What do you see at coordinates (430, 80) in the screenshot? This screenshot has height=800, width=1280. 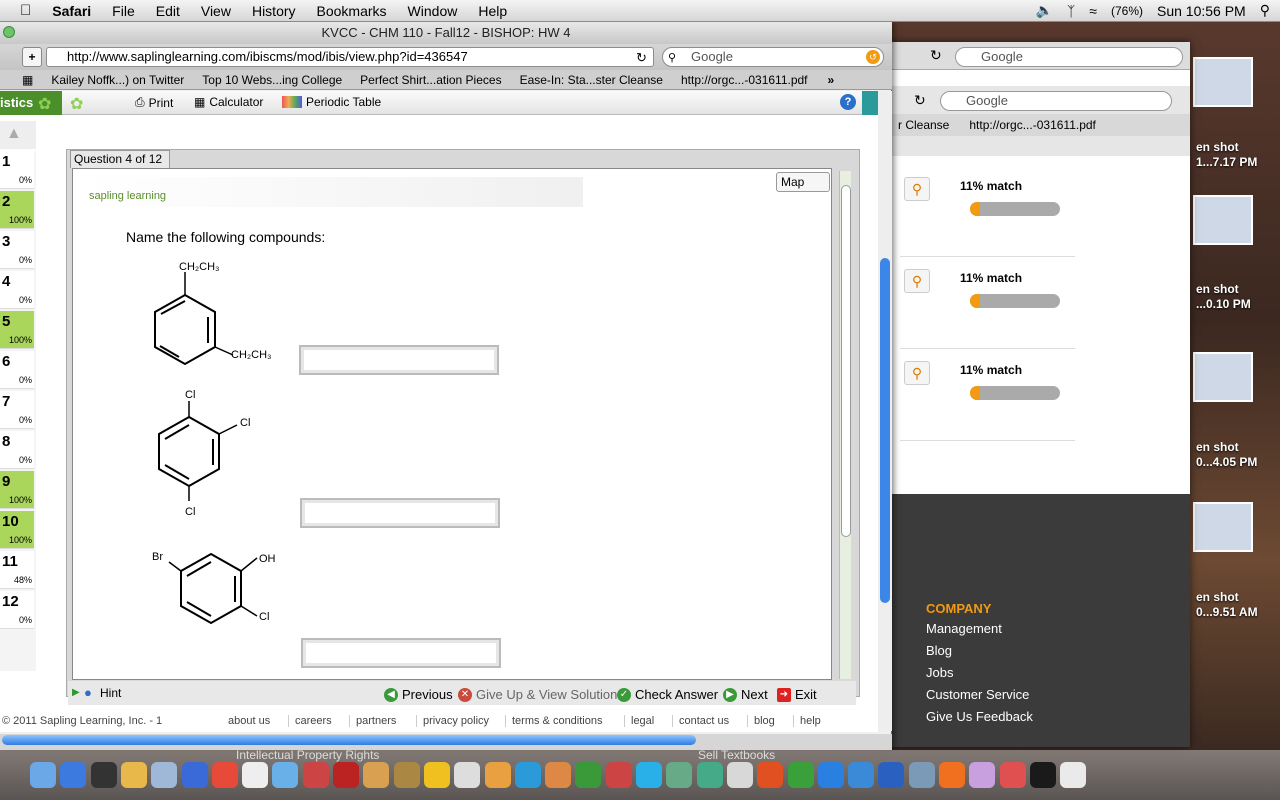 I see `bookmark-link: Perfect Shirt...ation Pieces` at bounding box center [430, 80].